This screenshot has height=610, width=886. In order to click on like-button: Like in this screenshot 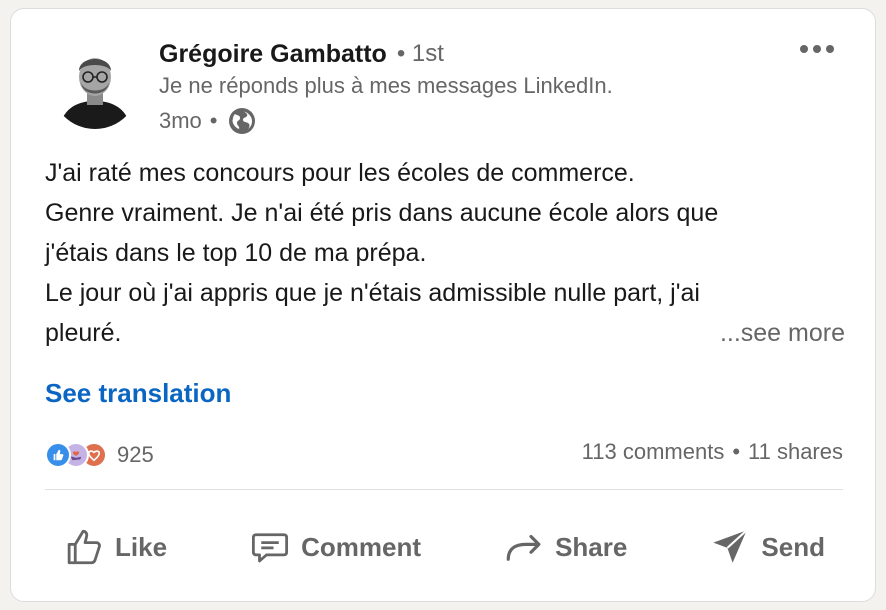, I will do `click(115, 547)`.